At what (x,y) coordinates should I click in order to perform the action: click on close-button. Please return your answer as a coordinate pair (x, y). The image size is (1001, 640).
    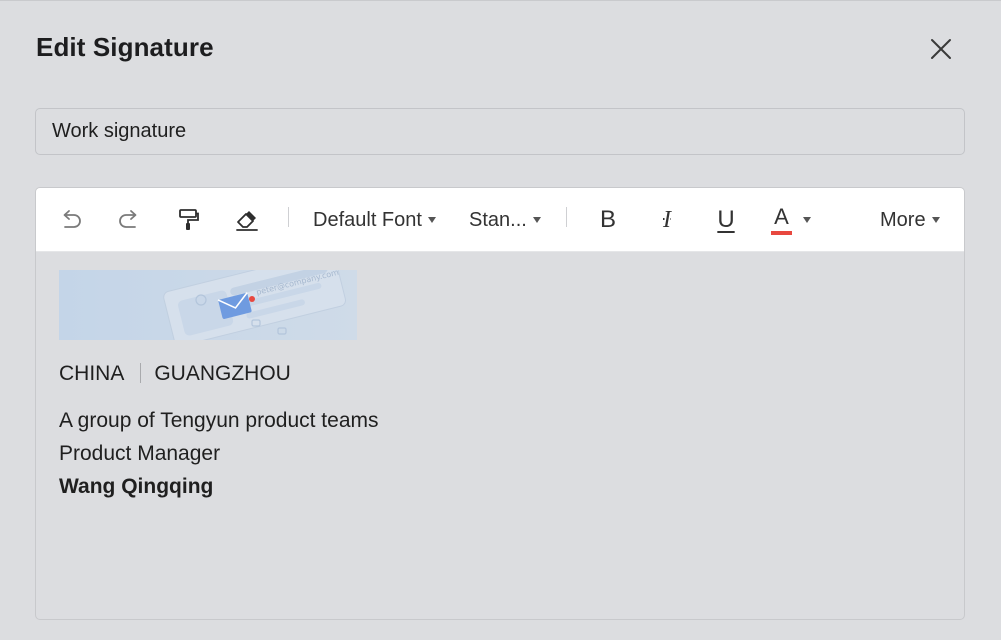
    Looking at the image, I should click on (941, 49).